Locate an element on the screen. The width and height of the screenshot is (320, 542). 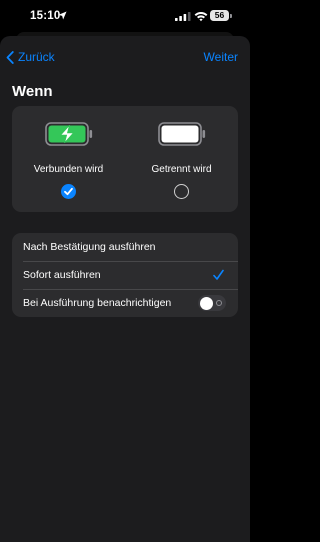
option-connected-label: Verbunden wird is located at coordinates (68, 169).